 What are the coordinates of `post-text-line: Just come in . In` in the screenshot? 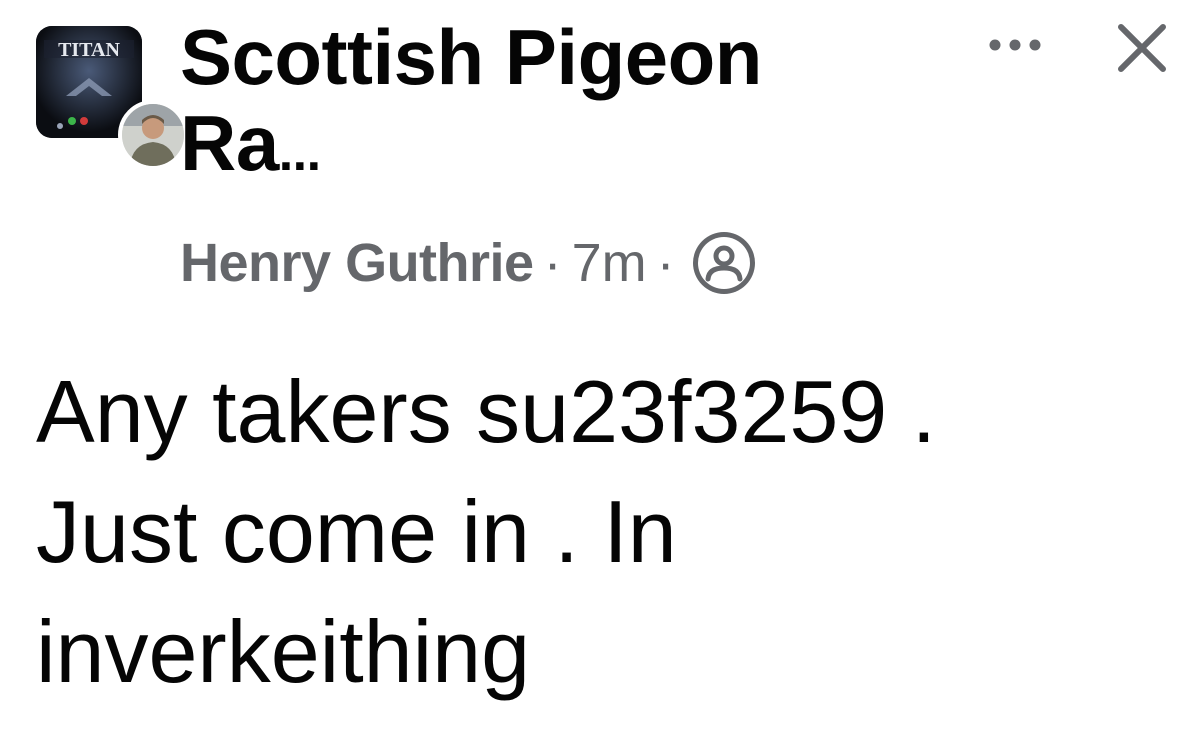 It's located at (356, 531).